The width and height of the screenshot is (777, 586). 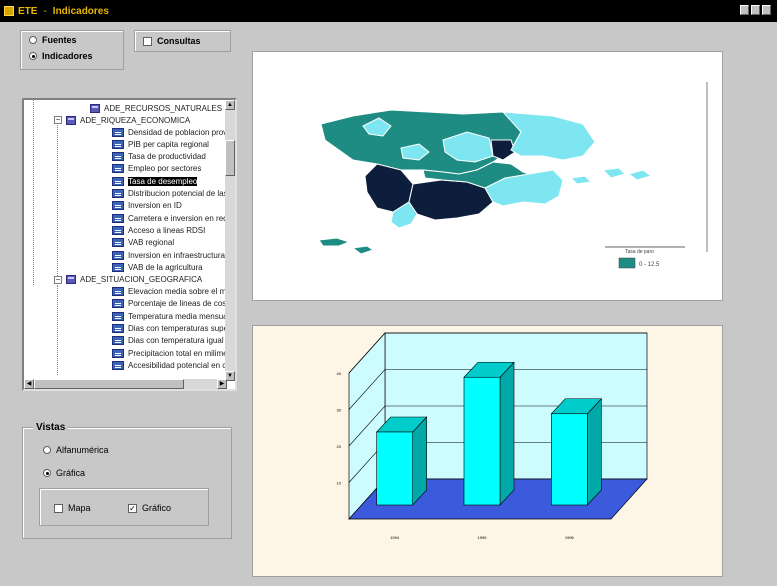 I want to click on tree-item: Acceso a lineas RDSI, so click(x=158, y=230).